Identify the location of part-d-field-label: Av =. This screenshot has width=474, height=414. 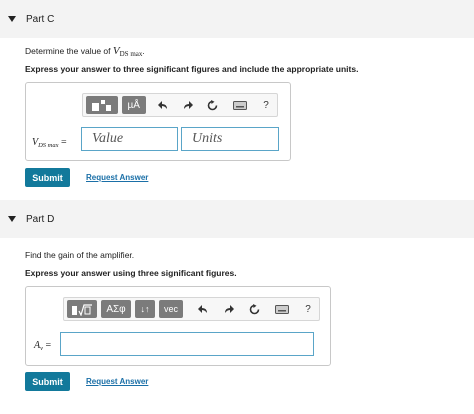
(42, 346).